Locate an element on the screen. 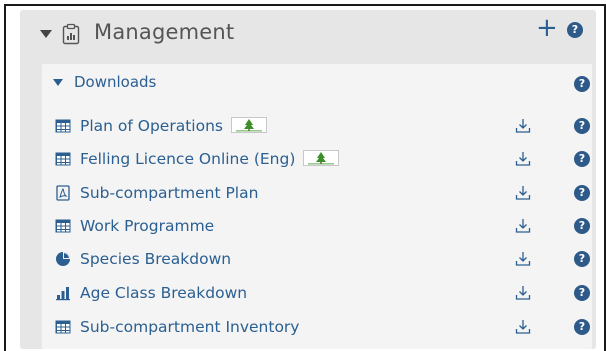 The height and width of the screenshot is (351, 606). clipboard-chart-icon is located at coordinates (71, 34).